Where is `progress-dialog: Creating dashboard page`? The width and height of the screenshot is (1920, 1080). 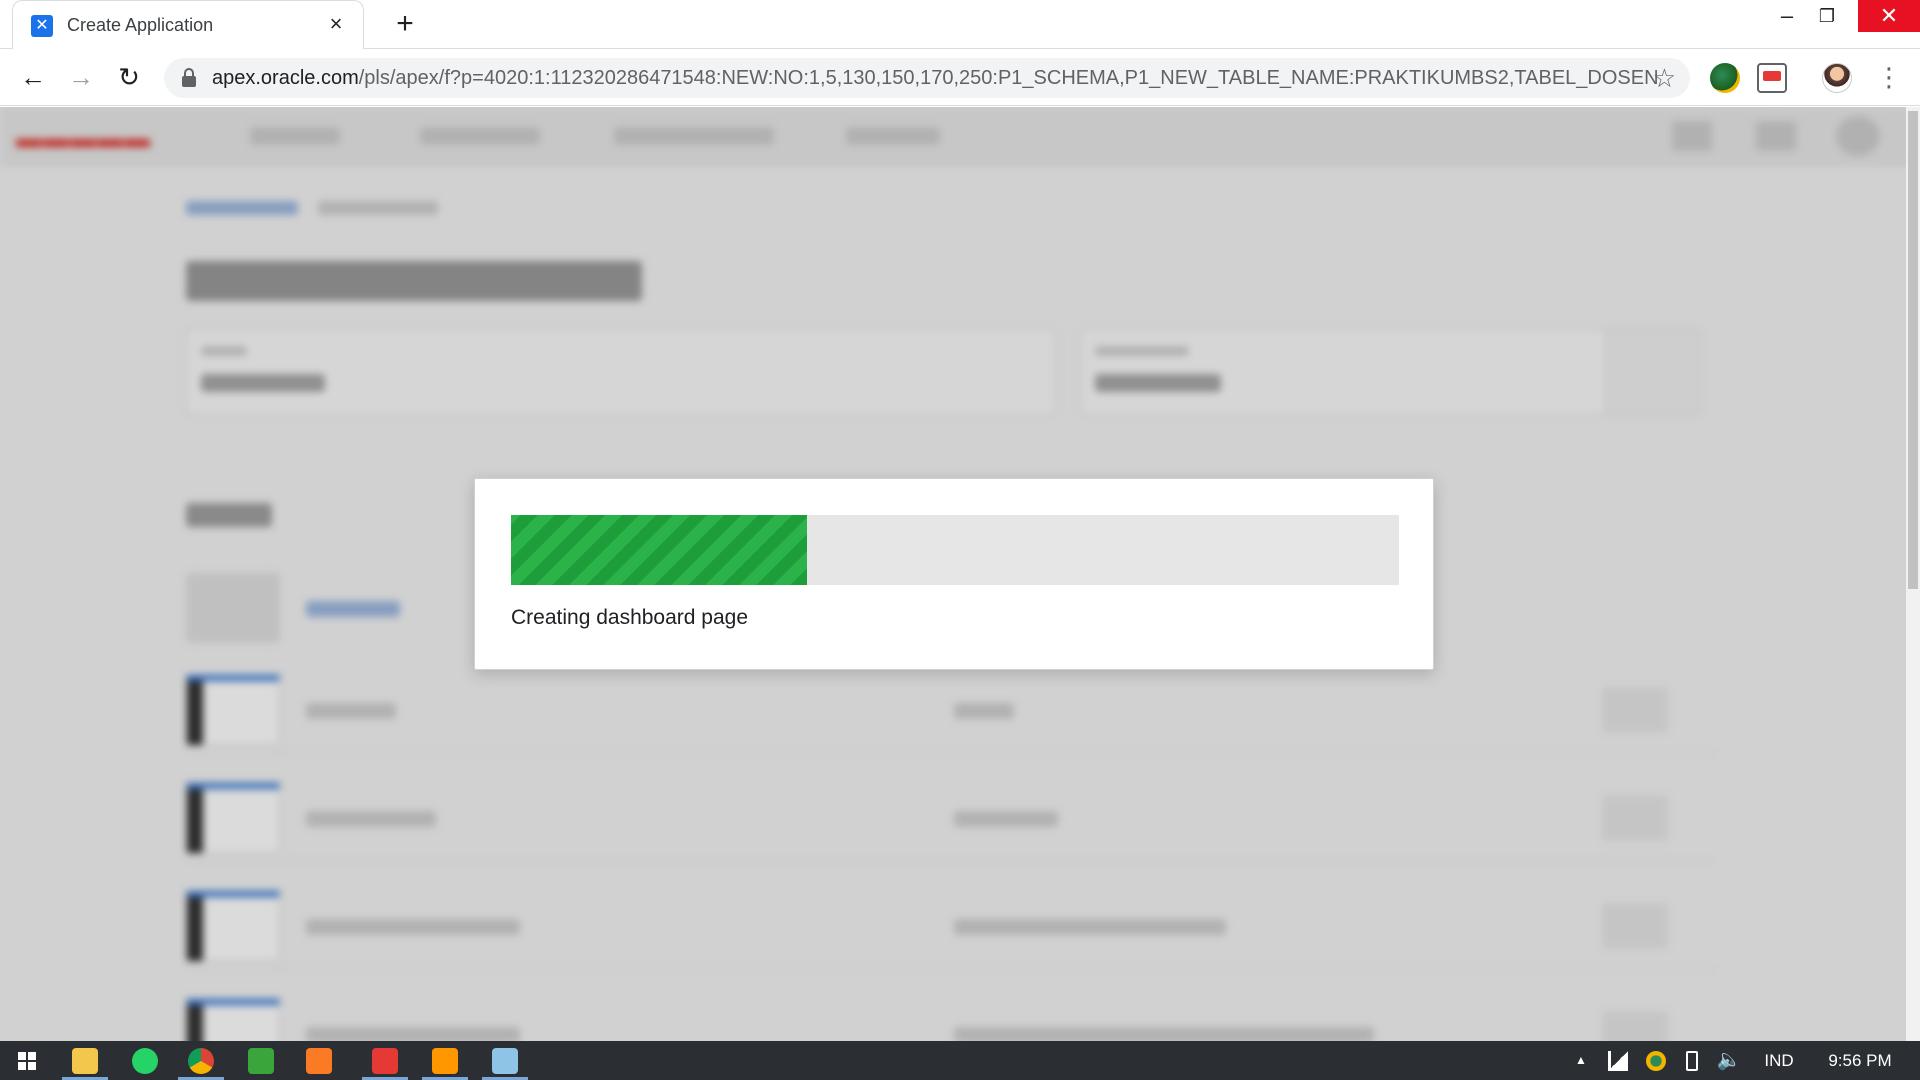
progress-dialog: Creating dashboard page is located at coordinates (954, 574).